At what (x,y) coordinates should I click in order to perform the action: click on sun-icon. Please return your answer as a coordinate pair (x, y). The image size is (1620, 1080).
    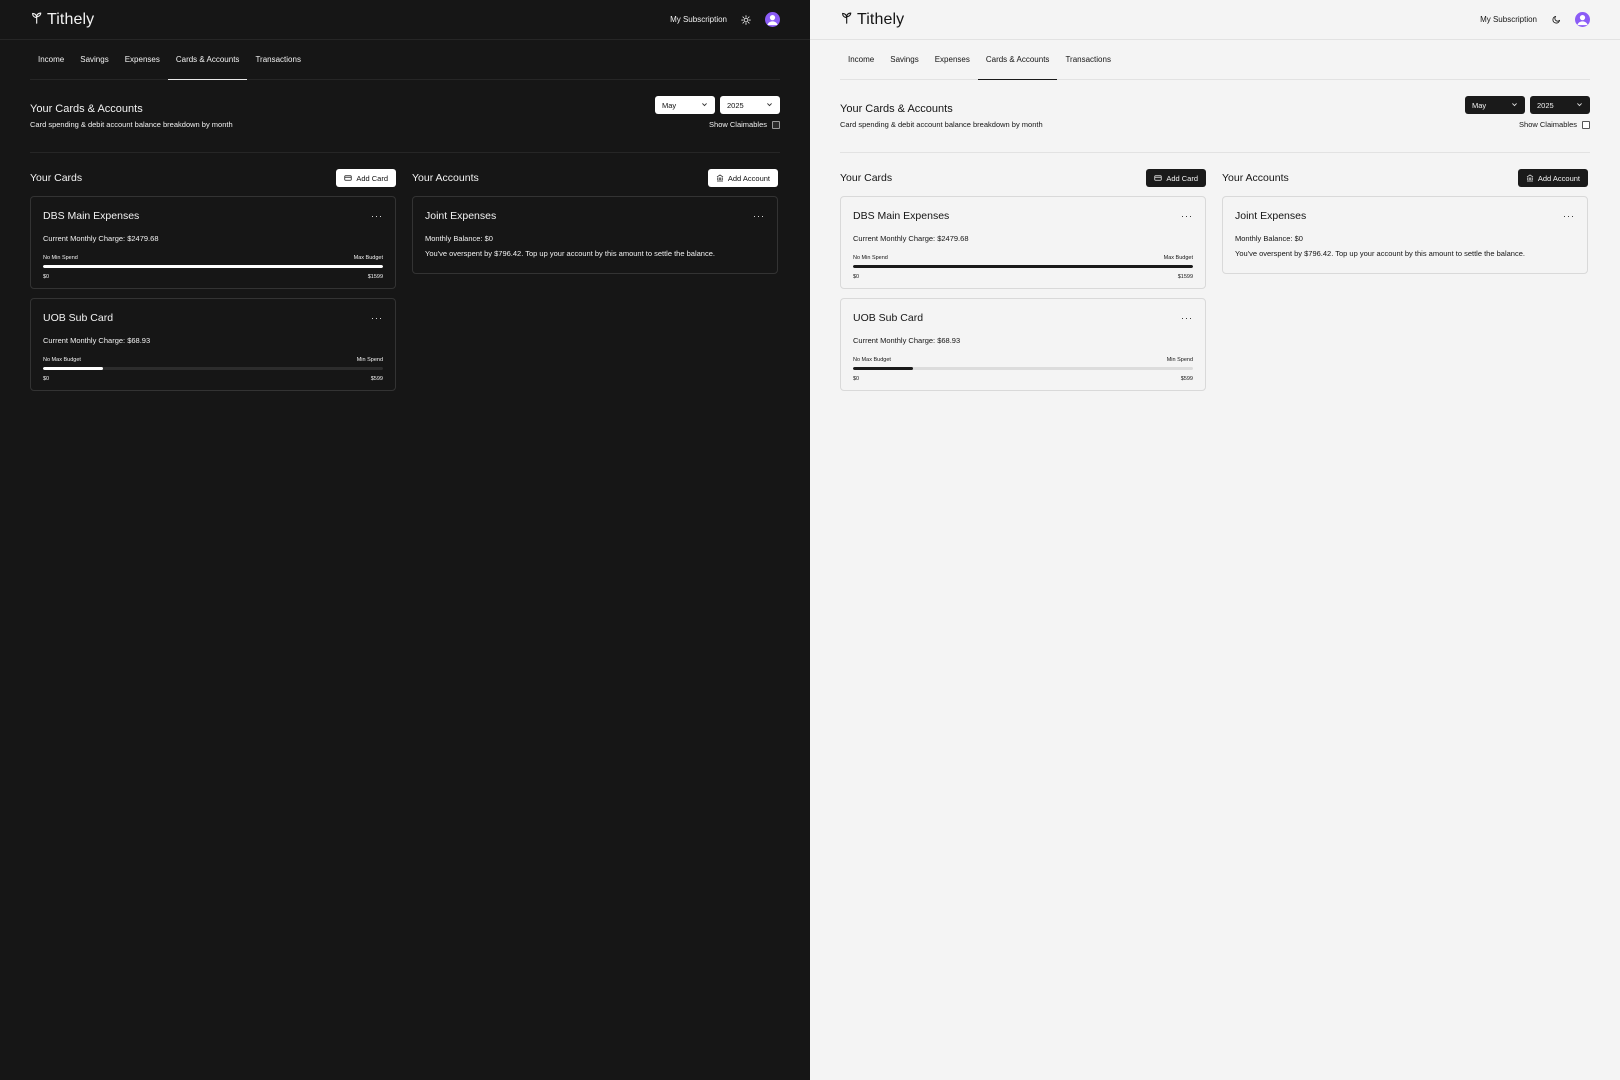
    Looking at the image, I should click on (746, 20).